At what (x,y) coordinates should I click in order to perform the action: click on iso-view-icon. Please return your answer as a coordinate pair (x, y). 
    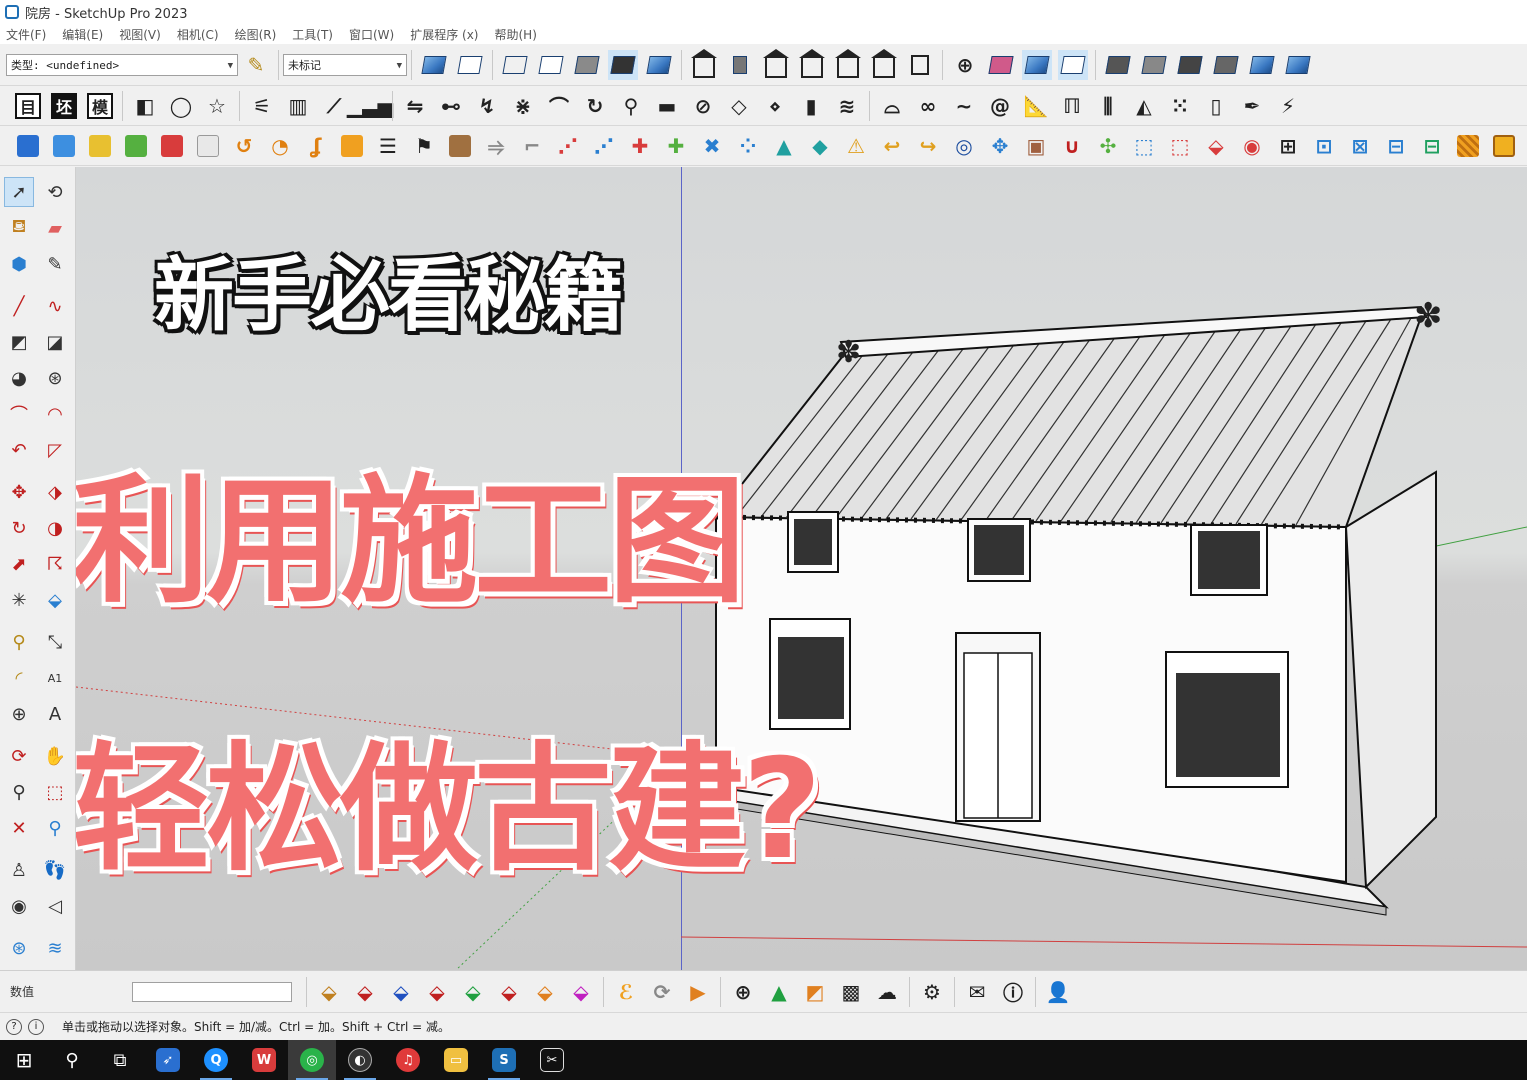
    Looking at the image, I should click on (704, 64).